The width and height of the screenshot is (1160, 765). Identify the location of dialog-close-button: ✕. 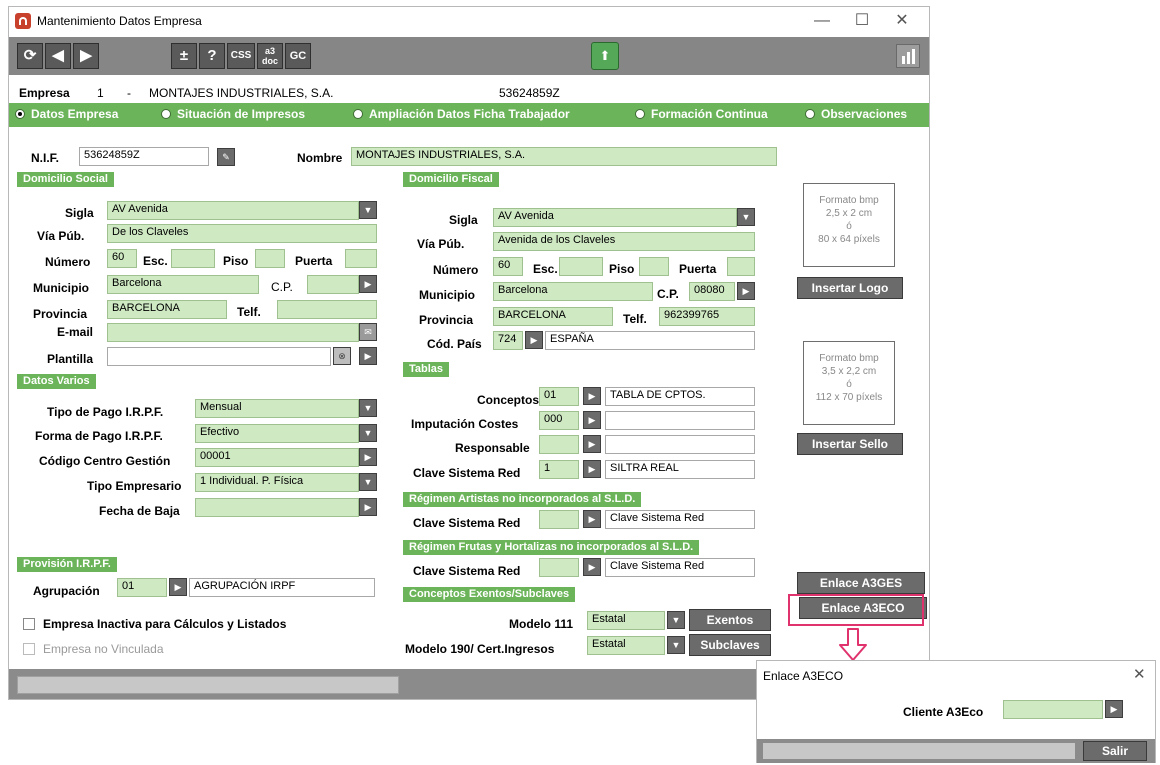
(1139, 674).